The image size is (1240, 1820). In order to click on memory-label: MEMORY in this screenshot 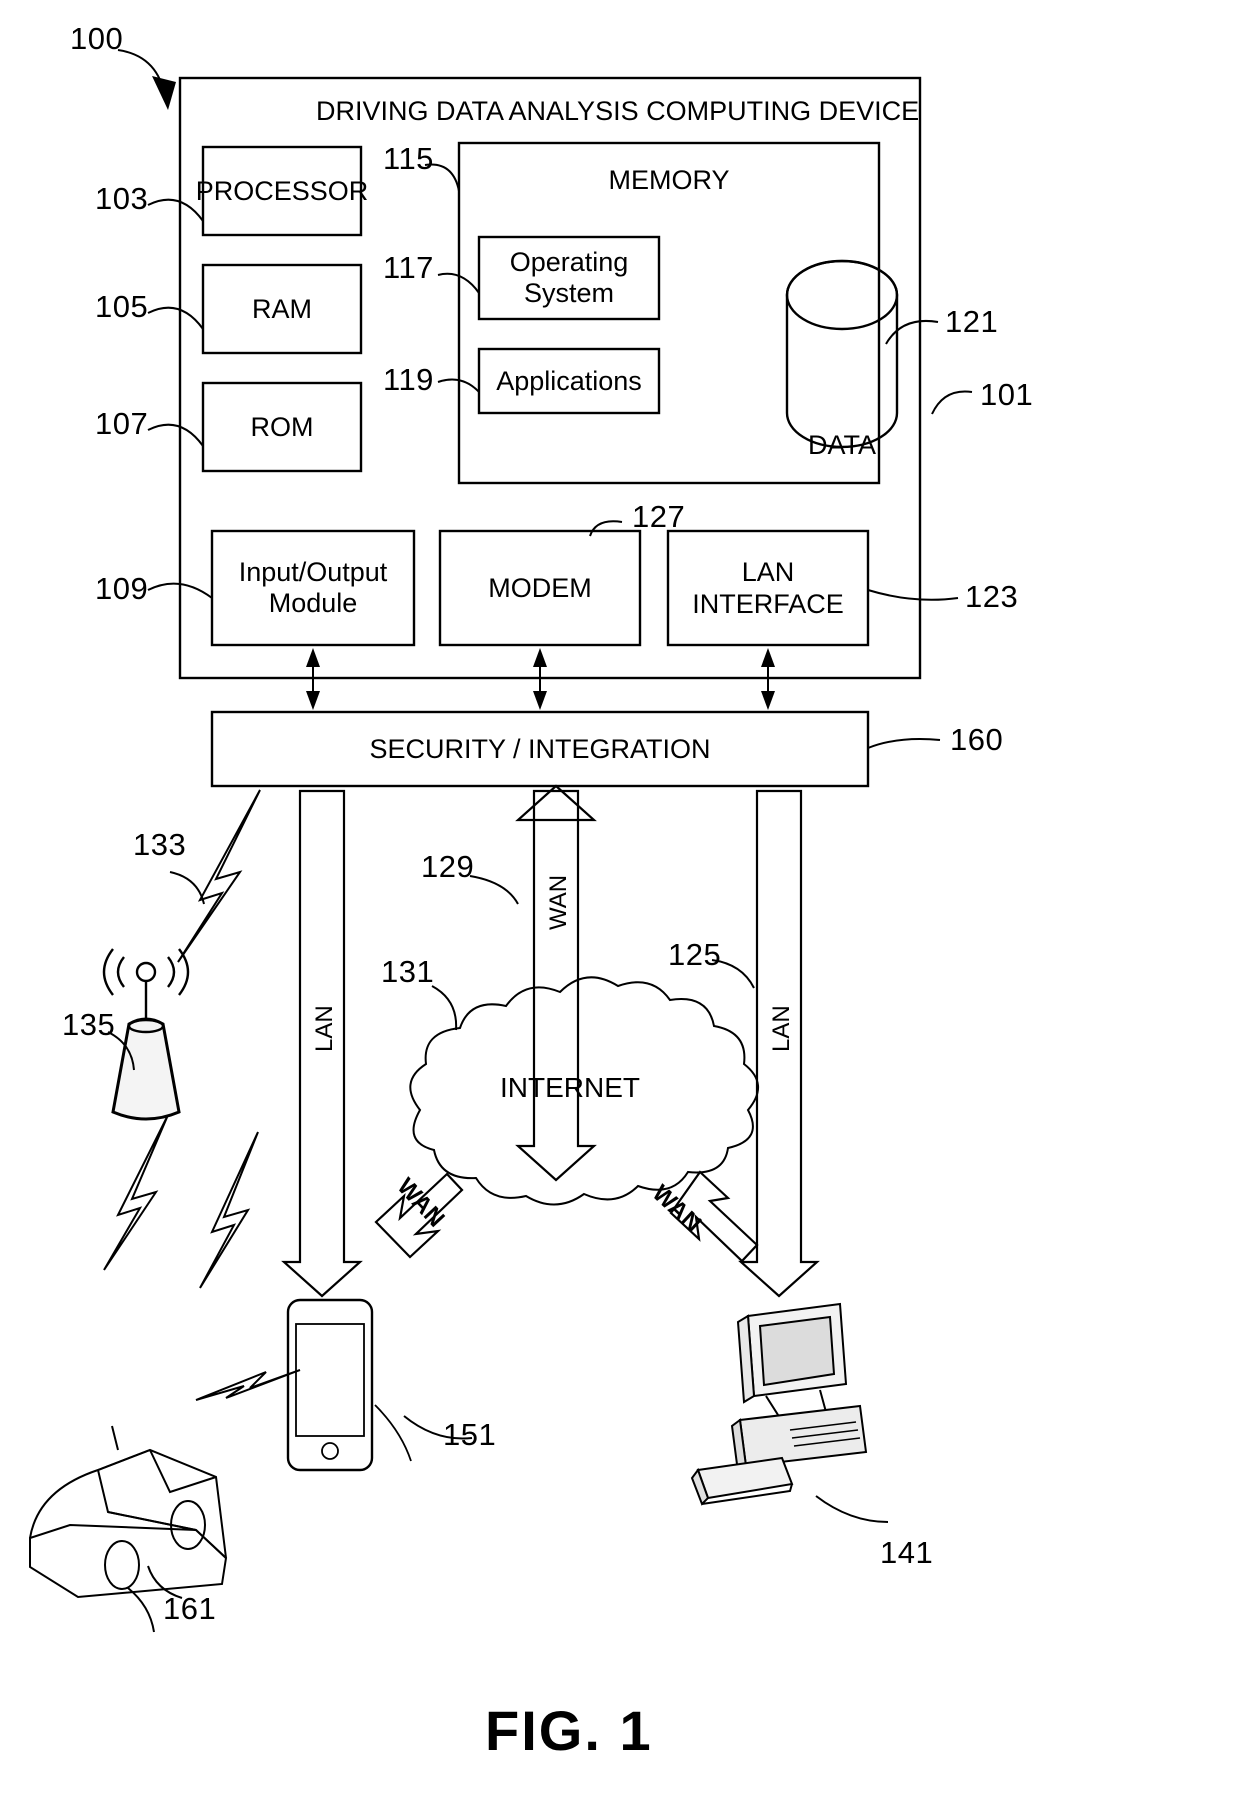, I will do `click(669, 179)`.